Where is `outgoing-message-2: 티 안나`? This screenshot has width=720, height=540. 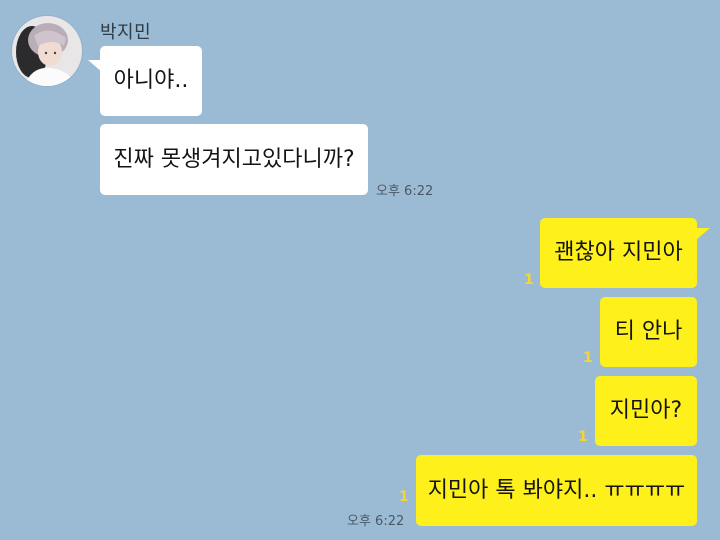
outgoing-message-2: 티 안나 is located at coordinates (648, 332).